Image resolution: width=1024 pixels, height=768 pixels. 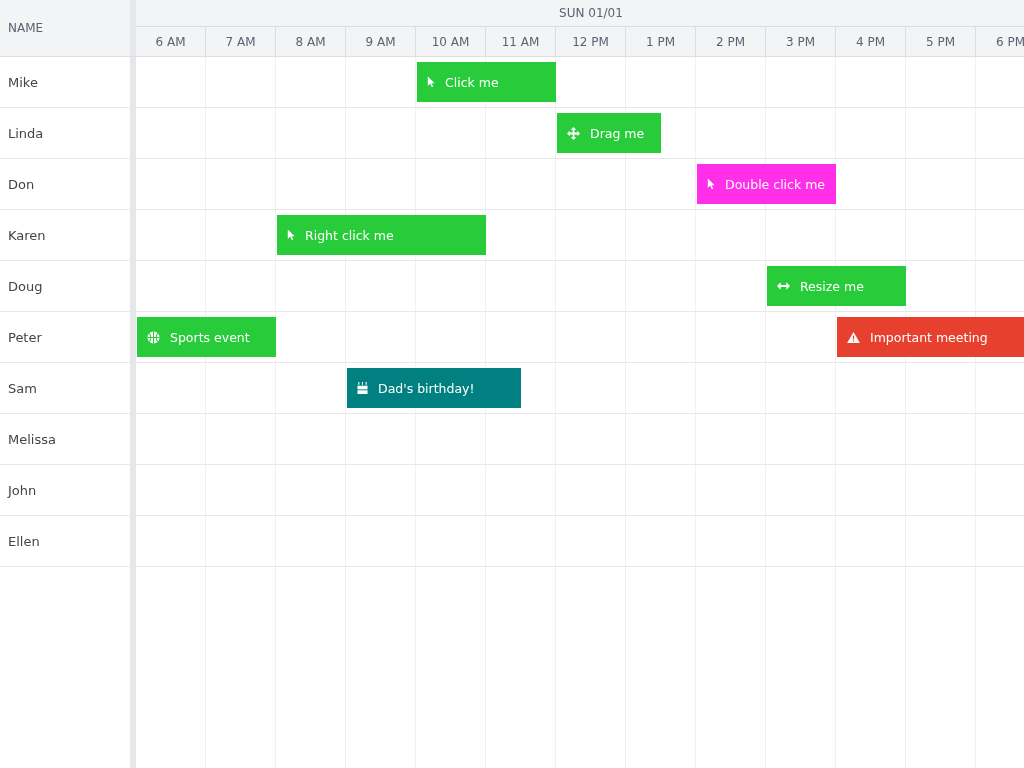 I want to click on hour-header: 6 PM, so click(x=1000, y=41).